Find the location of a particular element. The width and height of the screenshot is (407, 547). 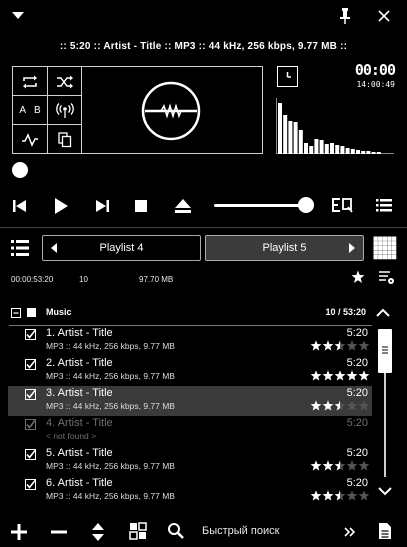

collapse-group-icon is located at coordinates (16, 313).